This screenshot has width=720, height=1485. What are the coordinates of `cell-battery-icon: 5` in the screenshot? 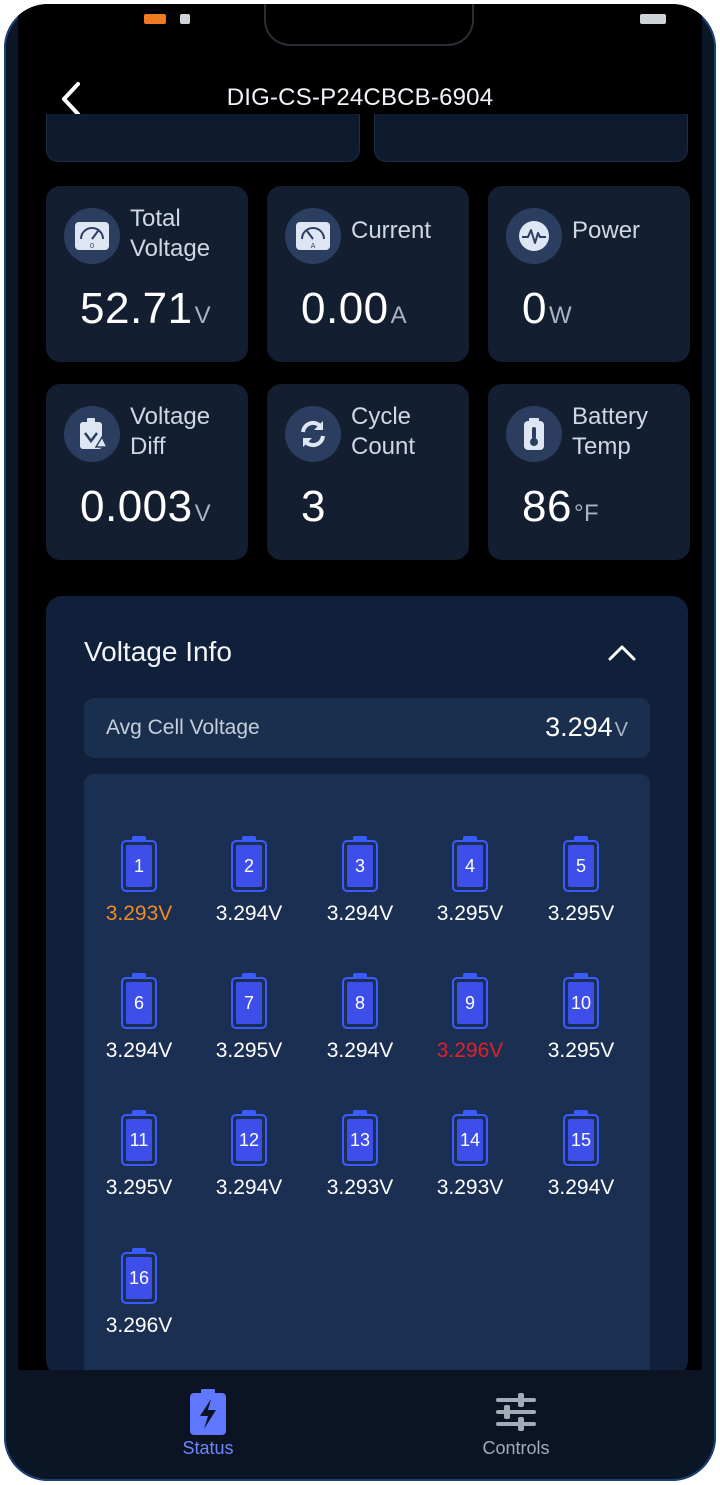 It's located at (581, 864).